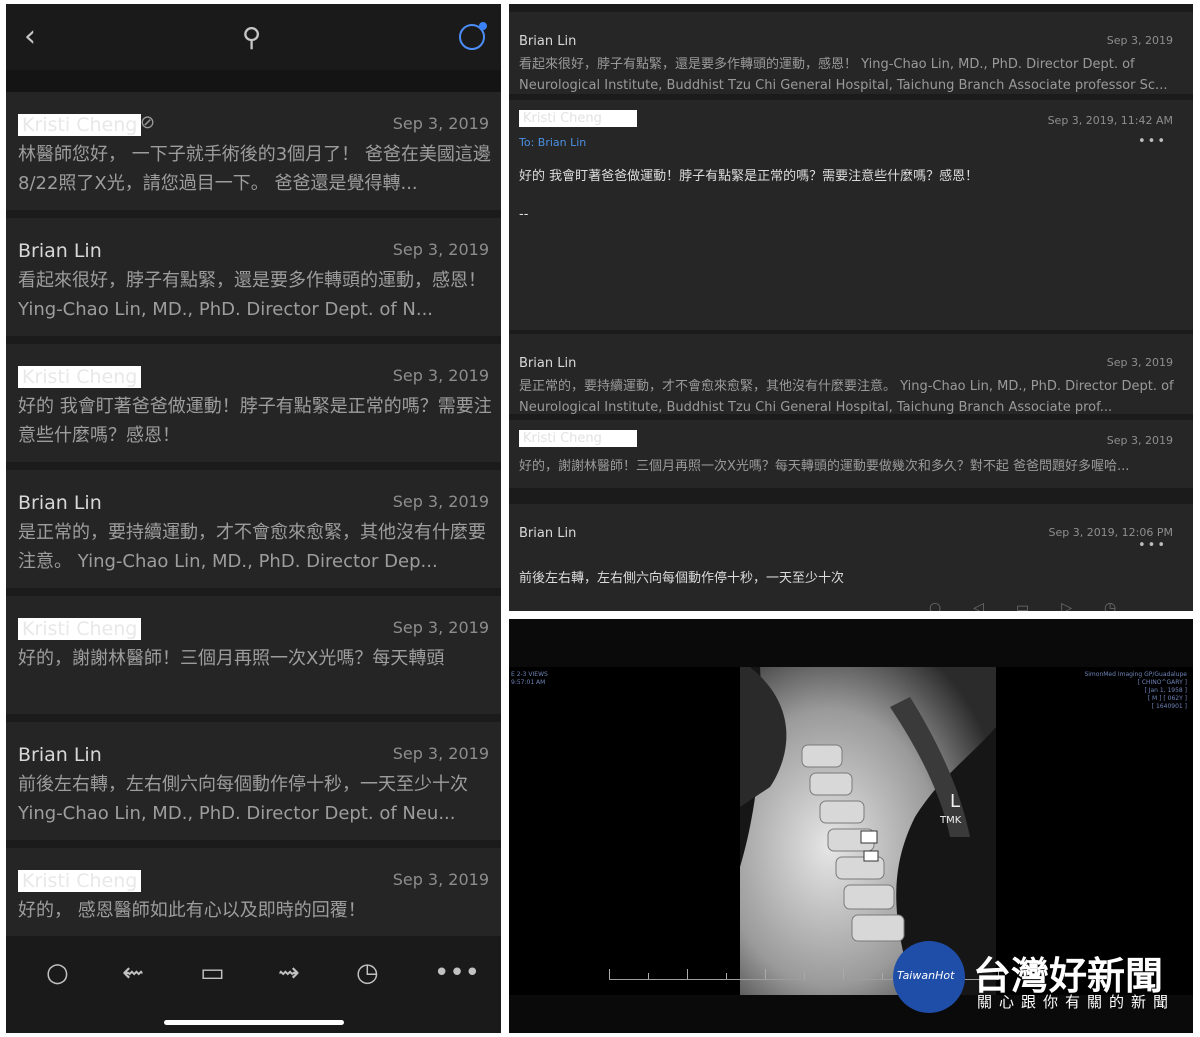 This screenshot has height=1037, width=1200. Describe the element at coordinates (192, 910) in the screenshot. I see `message-preview: 好的， 感恩醫師如此有心以及即時的回覆！` at that location.